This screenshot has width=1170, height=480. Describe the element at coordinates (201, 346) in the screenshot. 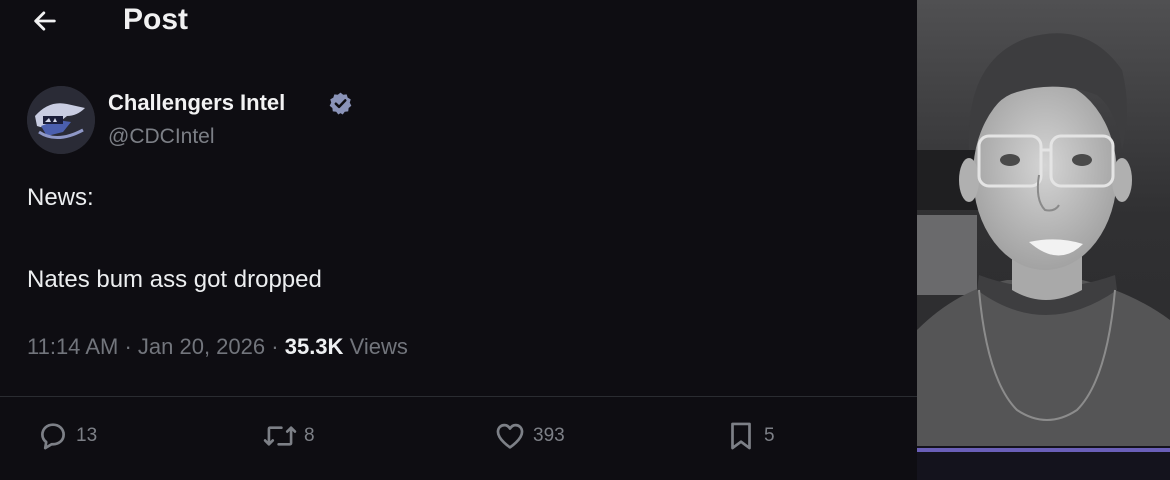

I see `post-date: Jan 20, 2026` at that location.